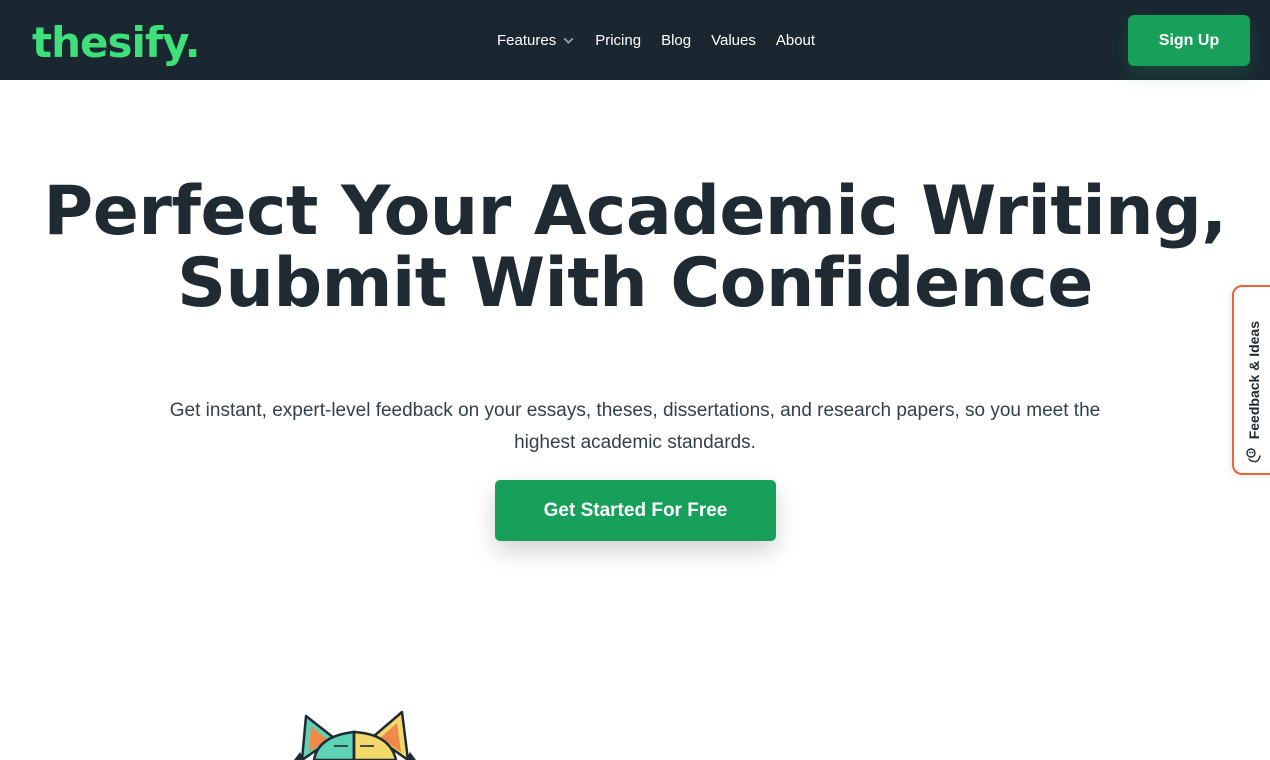  Describe the element at coordinates (1253, 455) in the screenshot. I see `feedback-face-icon` at that location.